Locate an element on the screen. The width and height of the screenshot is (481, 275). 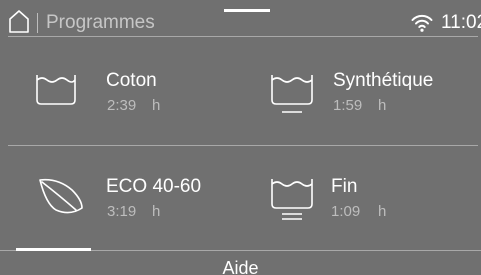
program-duration: 2:39 is located at coordinates (122, 105).